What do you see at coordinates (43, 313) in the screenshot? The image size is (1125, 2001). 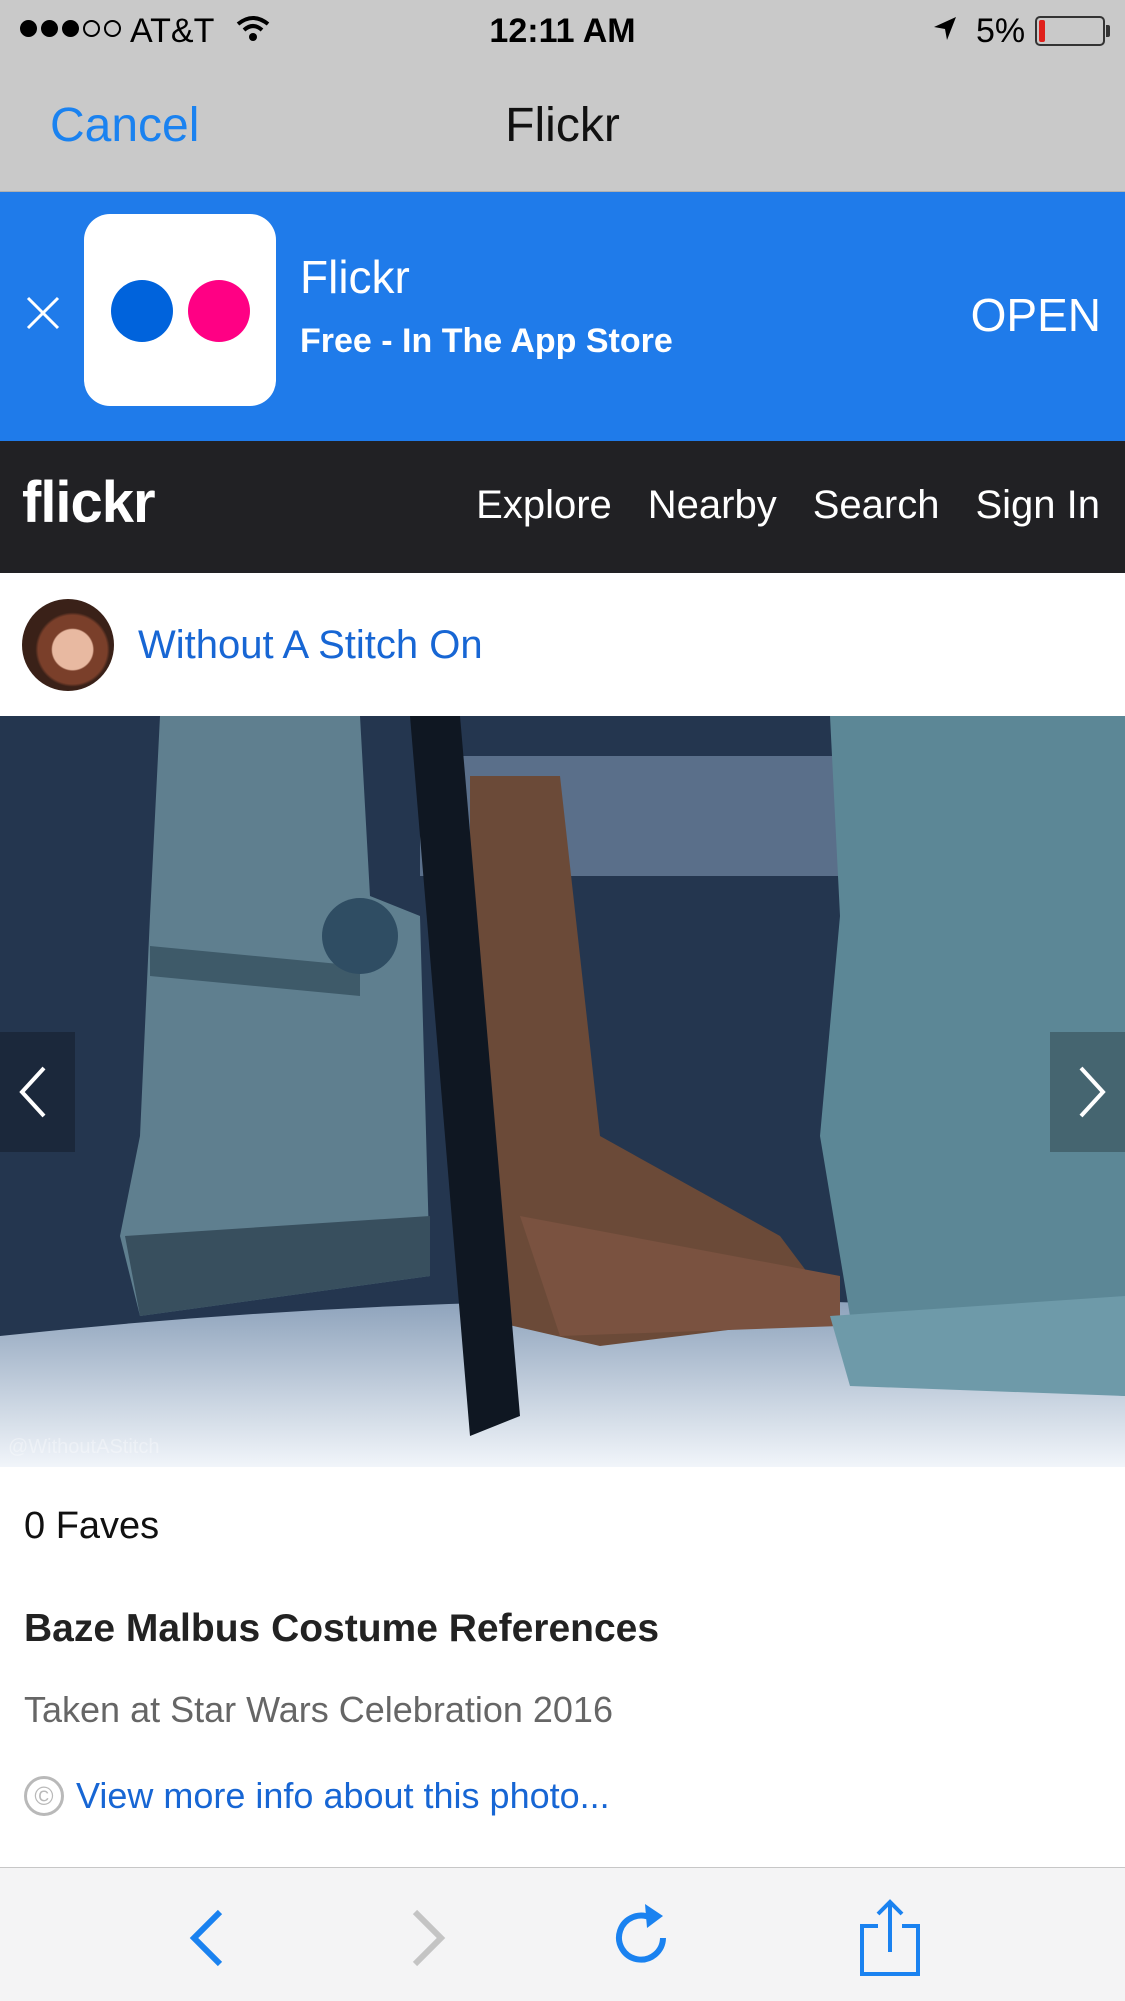 I see `close-icon` at bounding box center [43, 313].